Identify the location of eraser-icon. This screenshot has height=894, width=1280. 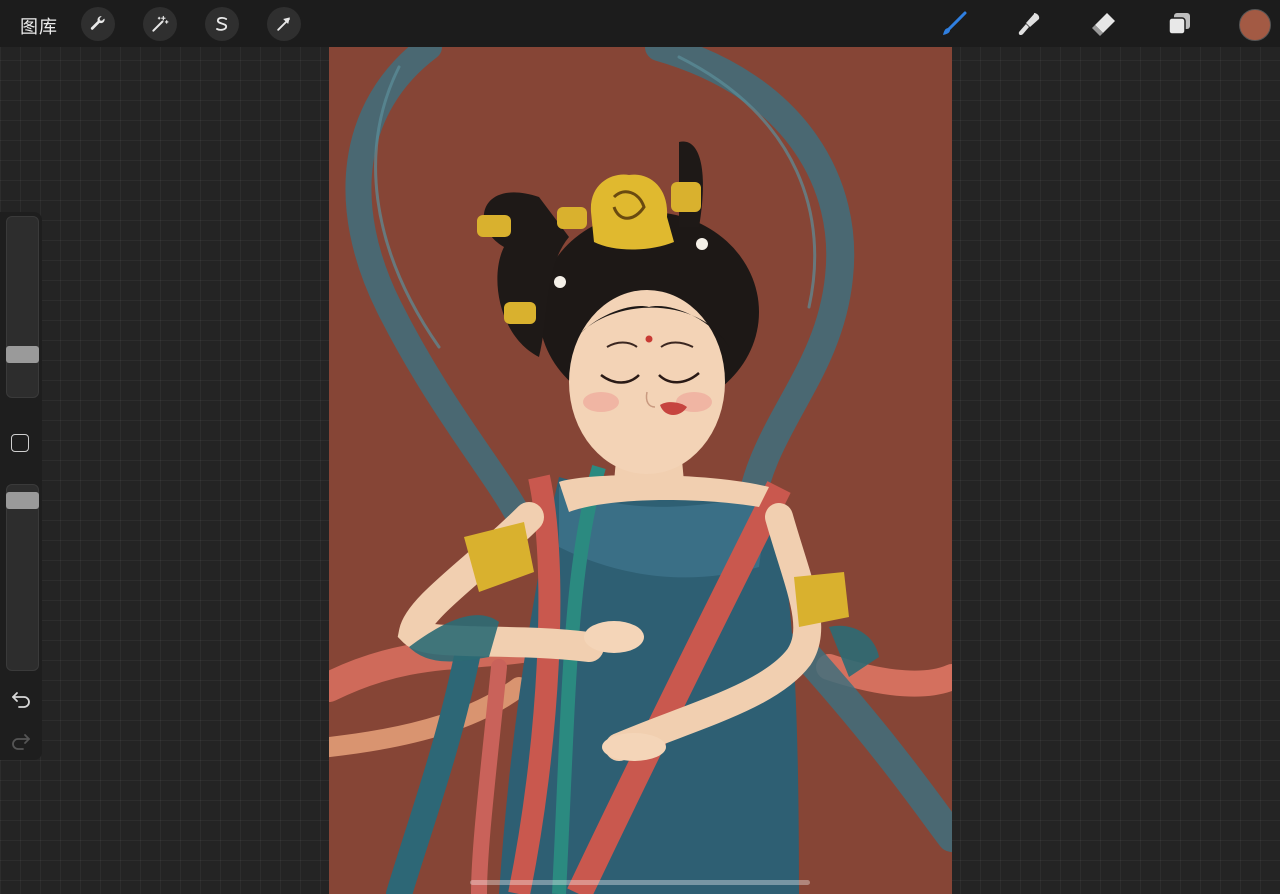
(1103, 24).